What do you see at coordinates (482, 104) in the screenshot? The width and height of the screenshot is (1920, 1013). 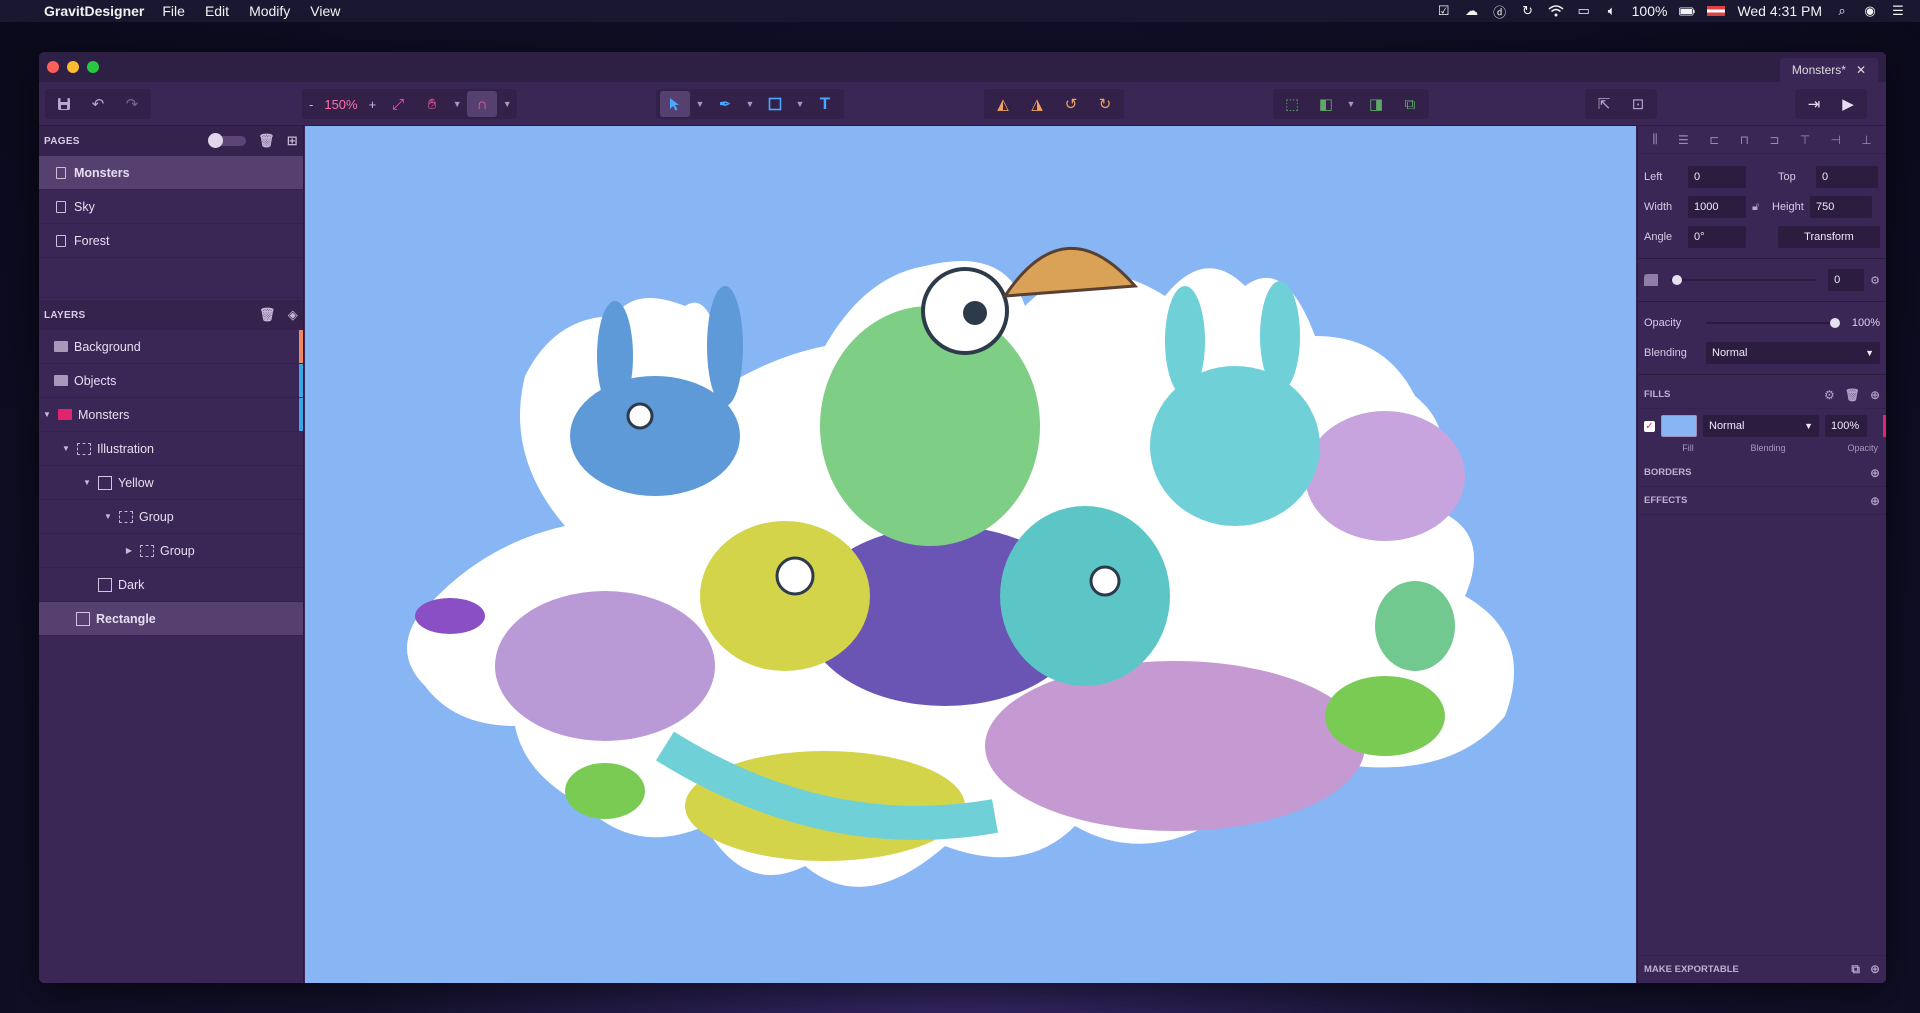 I see `snap-magnet-icon: ∩` at bounding box center [482, 104].